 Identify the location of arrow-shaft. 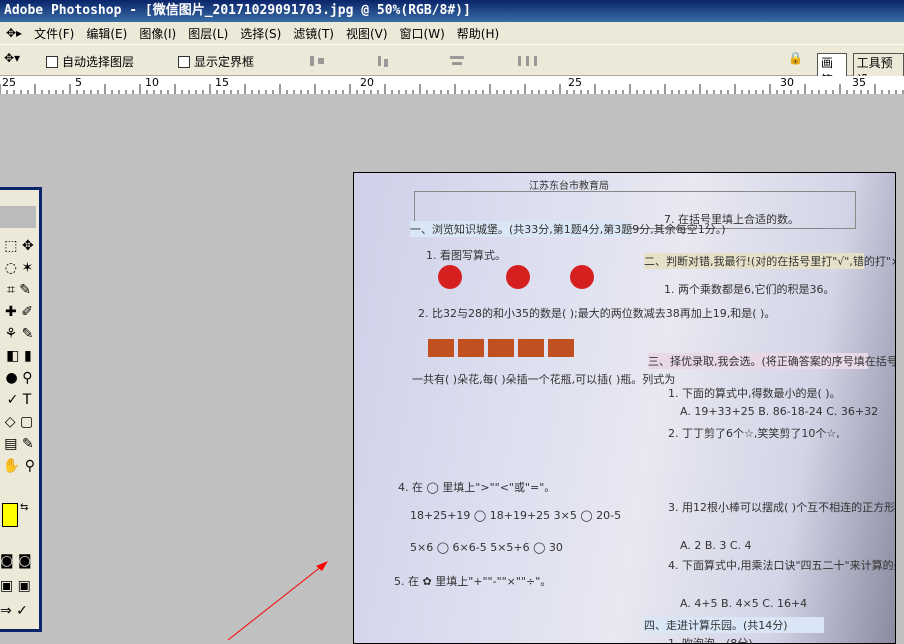
(275, 603).